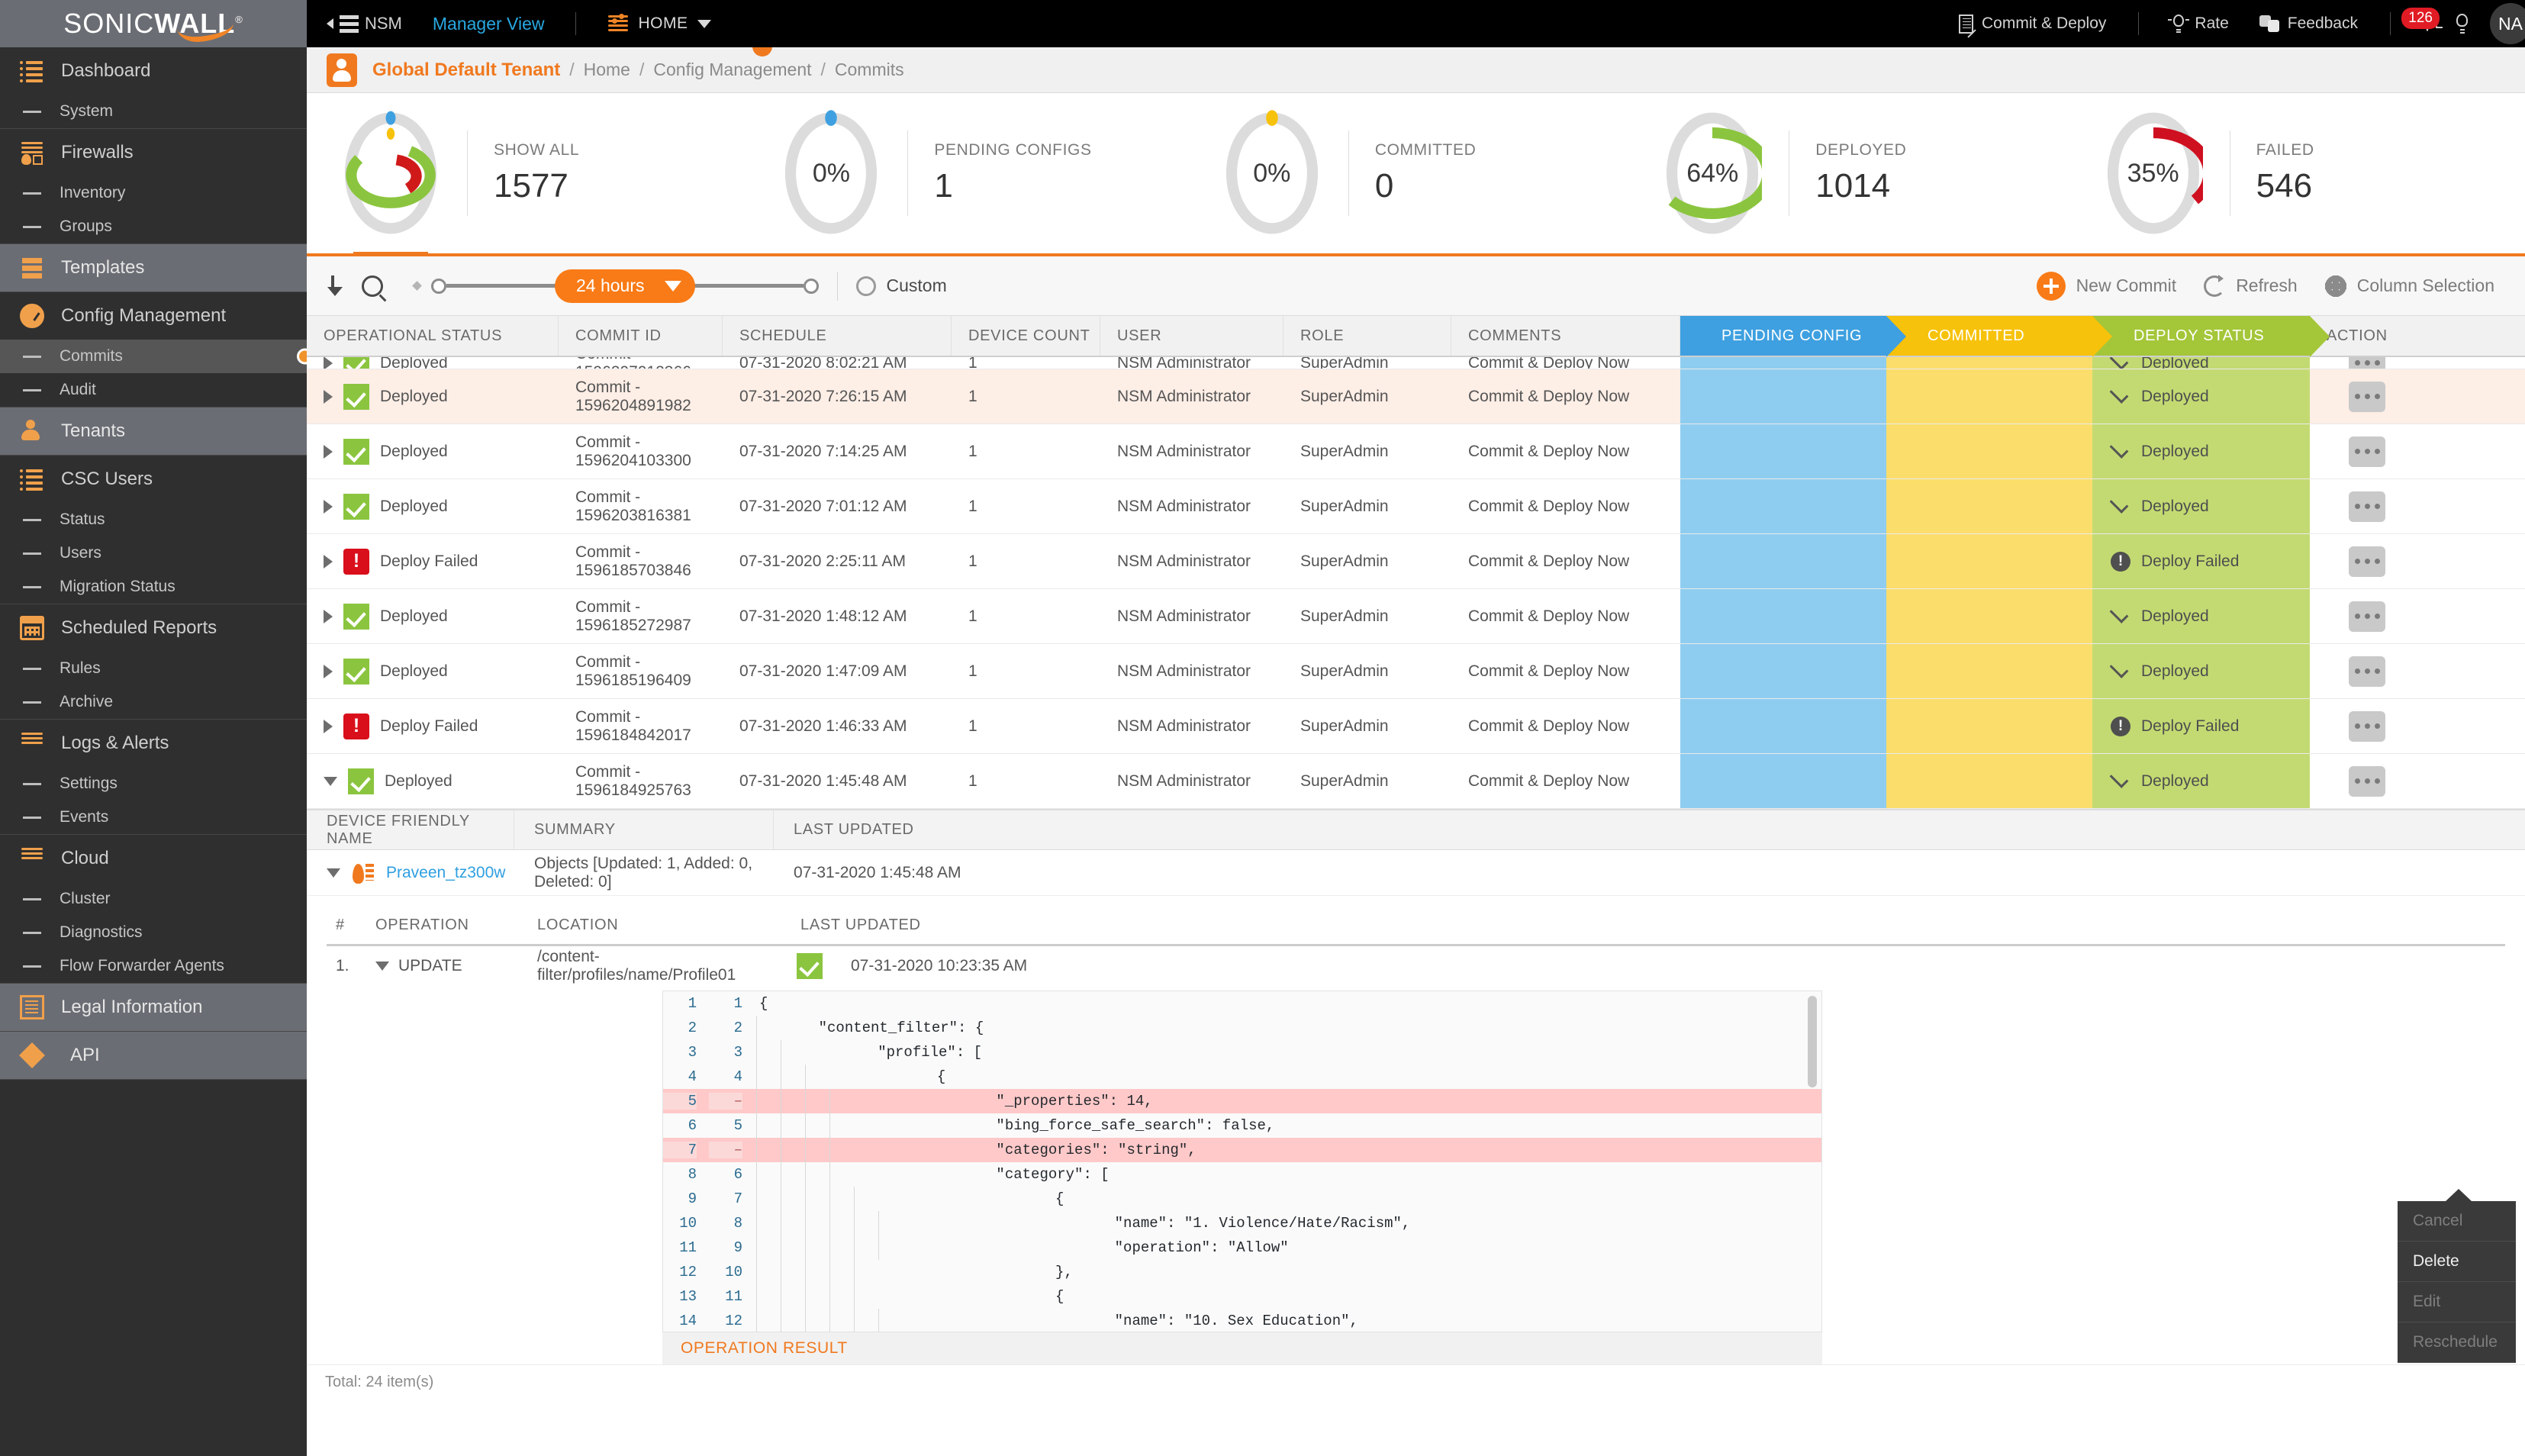 The height and width of the screenshot is (1456, 2525). Describe the element at coordinates (2422, 19) in the screenshot. I see `notifications-button: 126` at that location.